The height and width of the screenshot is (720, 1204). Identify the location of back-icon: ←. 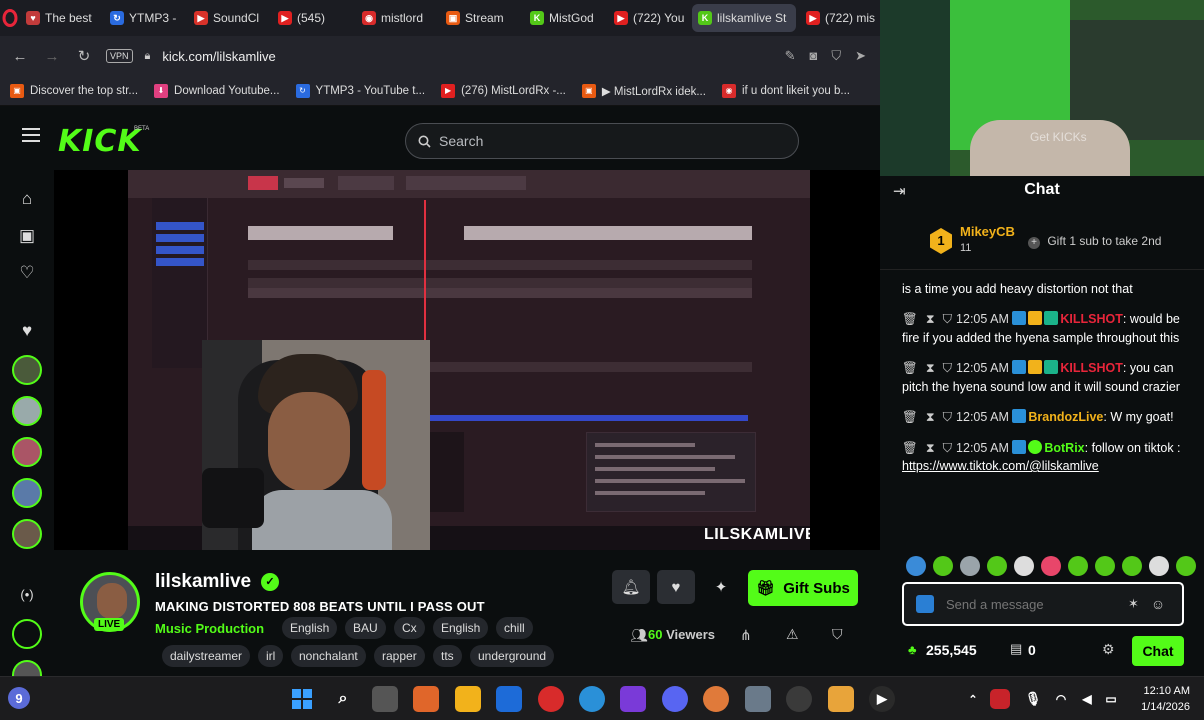
(20, 56).